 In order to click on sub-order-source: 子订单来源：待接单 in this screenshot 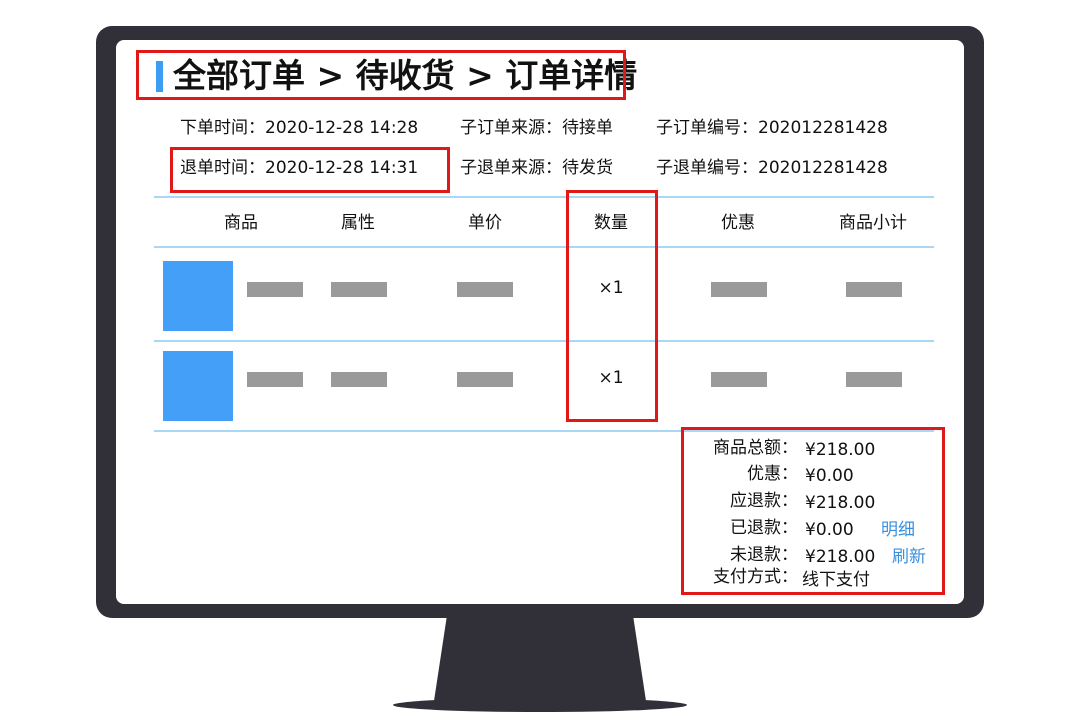, I will do `click(536, 128)`.